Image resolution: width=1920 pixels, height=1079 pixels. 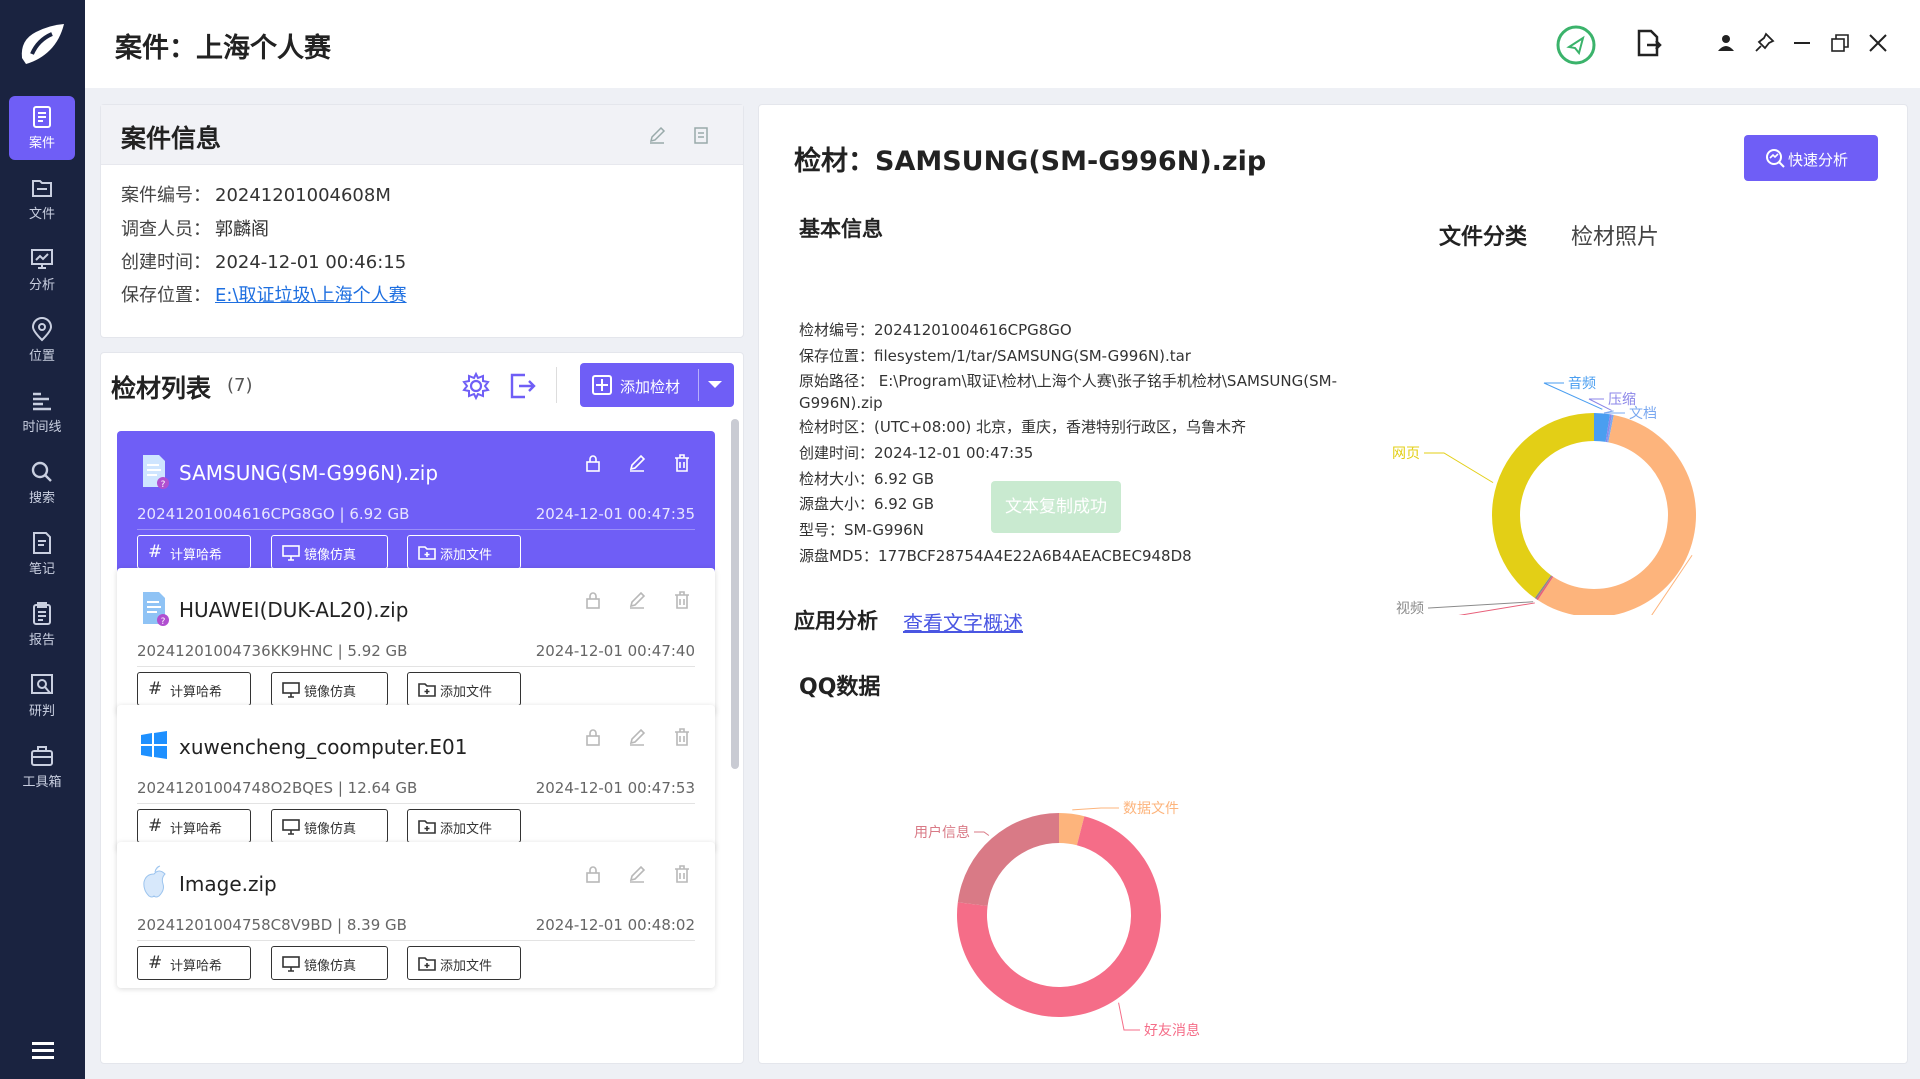 I want to click on toolbox-icon, so click(x=42, y=756).